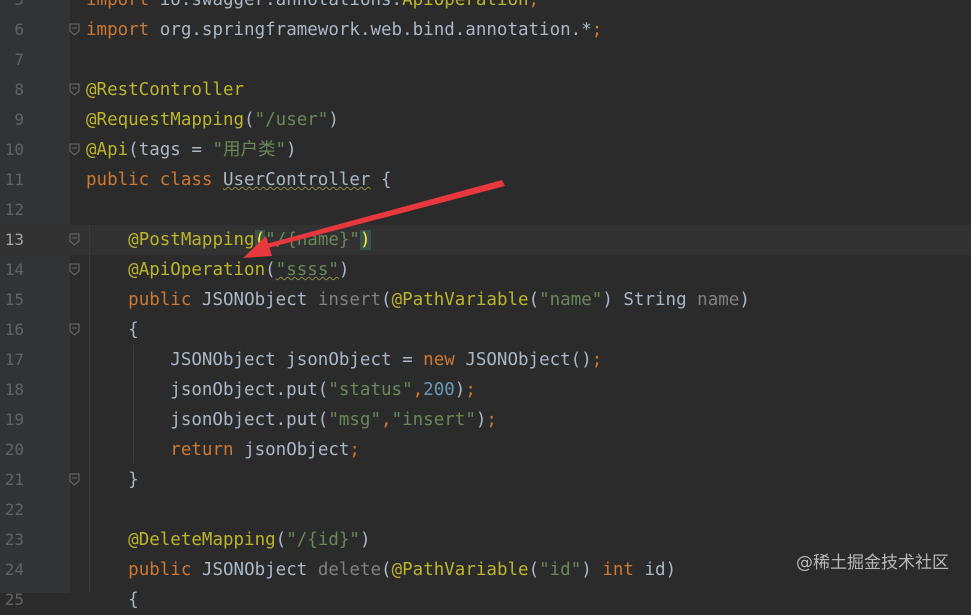 The image size is (971, 615). What do you see at coordinates (12, 180) in the screenshot?
I see `line-number: 11` at bounding box center [12, 180].